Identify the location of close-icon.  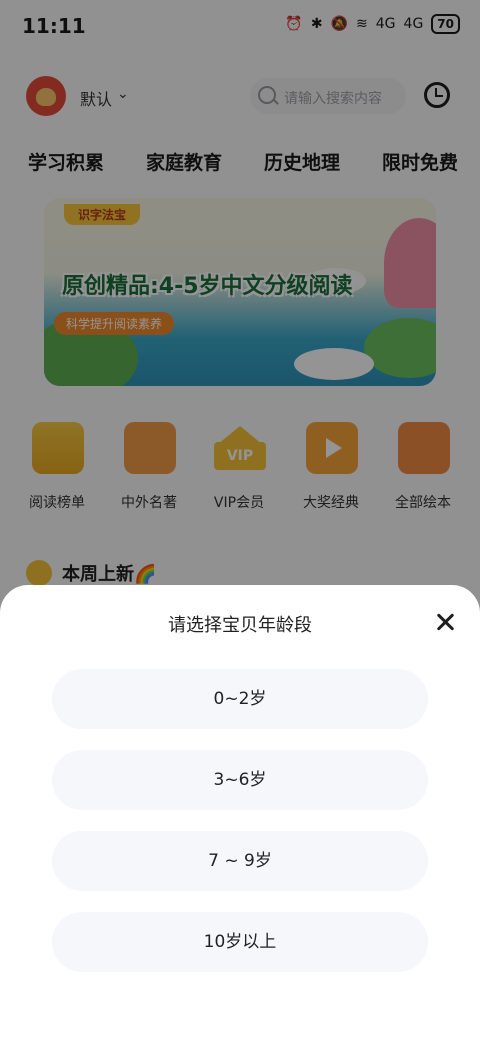
(445, 622).